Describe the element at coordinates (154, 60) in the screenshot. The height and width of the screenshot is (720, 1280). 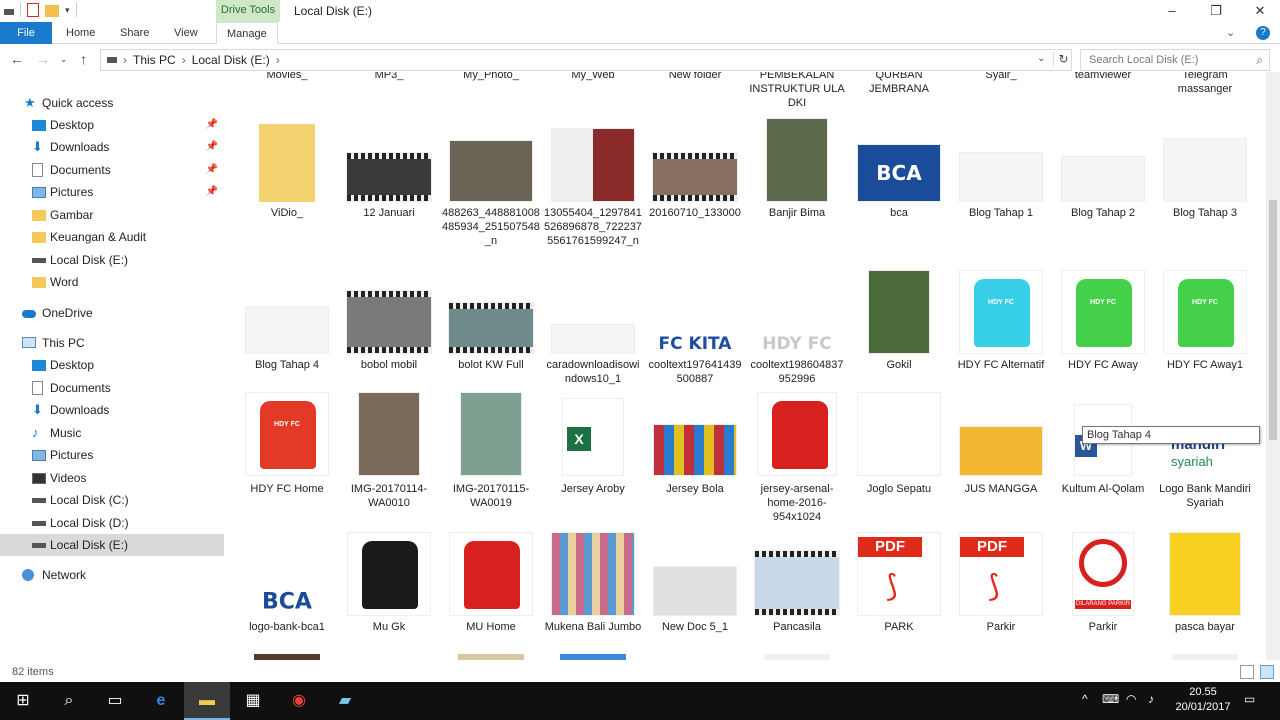
I see `breadcrumb-this-pc: This PC` at that location.